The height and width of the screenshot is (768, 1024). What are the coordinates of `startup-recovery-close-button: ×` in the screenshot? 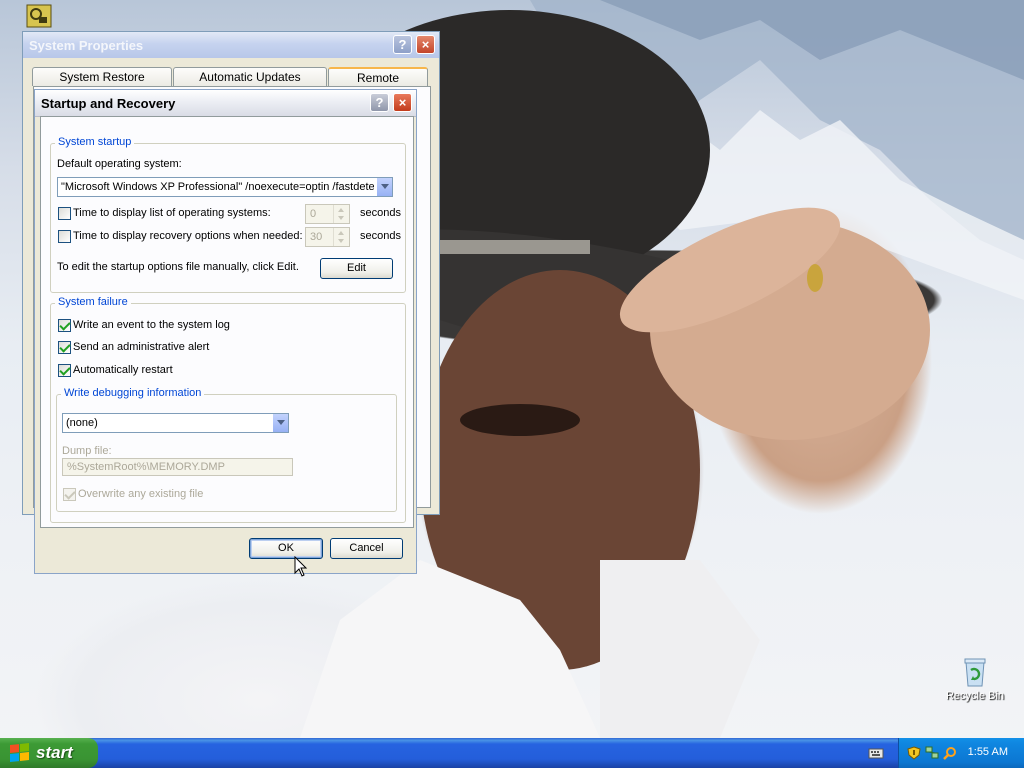 It's located at (402, 102).